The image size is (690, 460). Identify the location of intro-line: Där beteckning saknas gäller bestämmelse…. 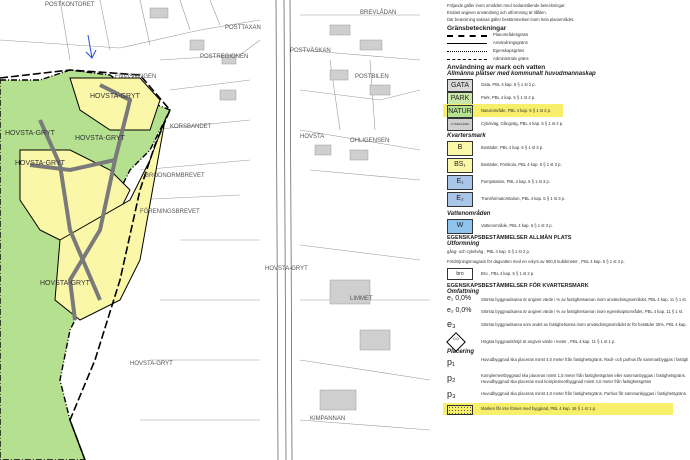
(511, 19).